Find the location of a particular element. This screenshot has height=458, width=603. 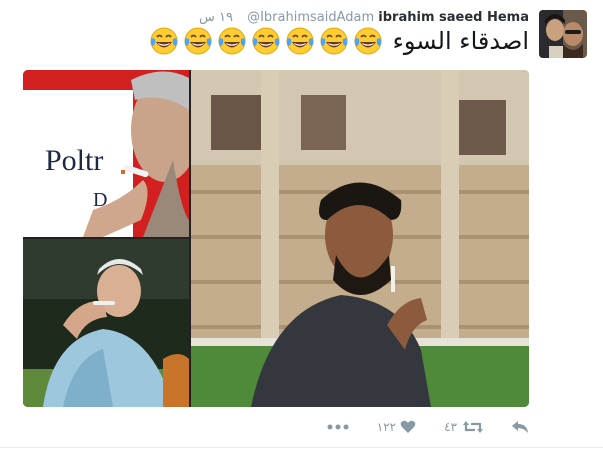

tweet-text: اصدقاء السوء is located at coordinates (338, 41).